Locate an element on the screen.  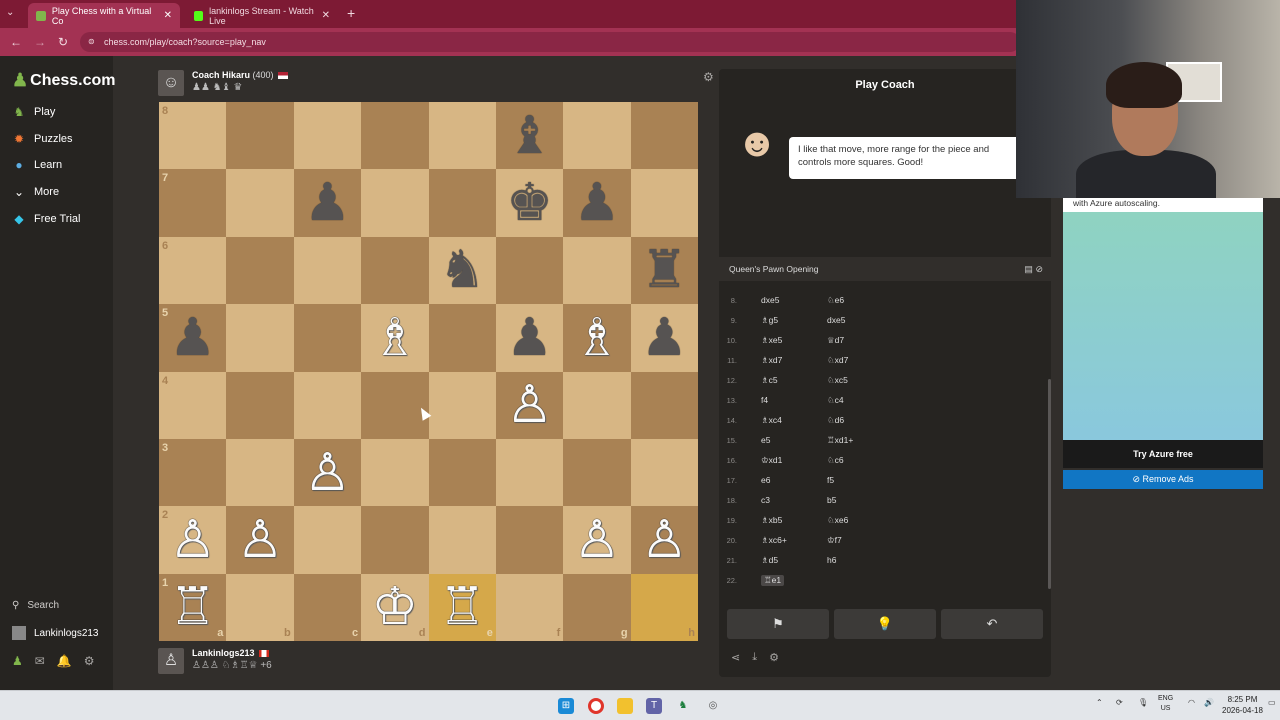
square-e3 is located at coordinates (462, 472).